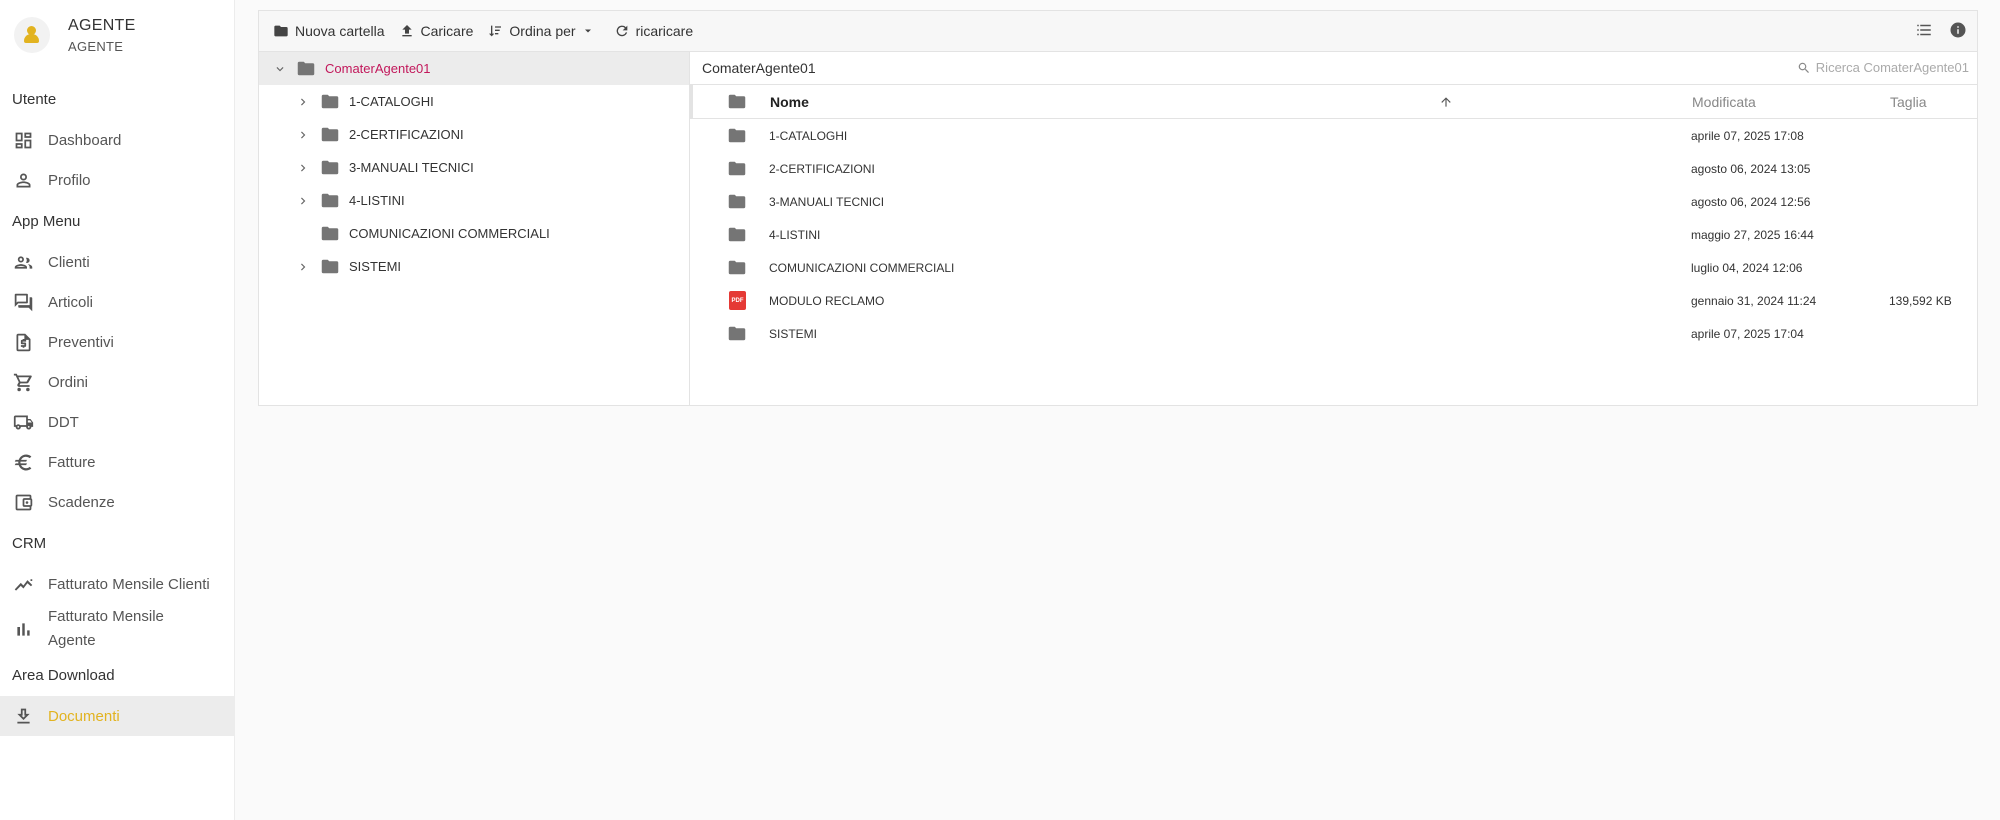  Describe the element at coordinates (23, 462) in the screenshot. I see `euro-icon` at that location.